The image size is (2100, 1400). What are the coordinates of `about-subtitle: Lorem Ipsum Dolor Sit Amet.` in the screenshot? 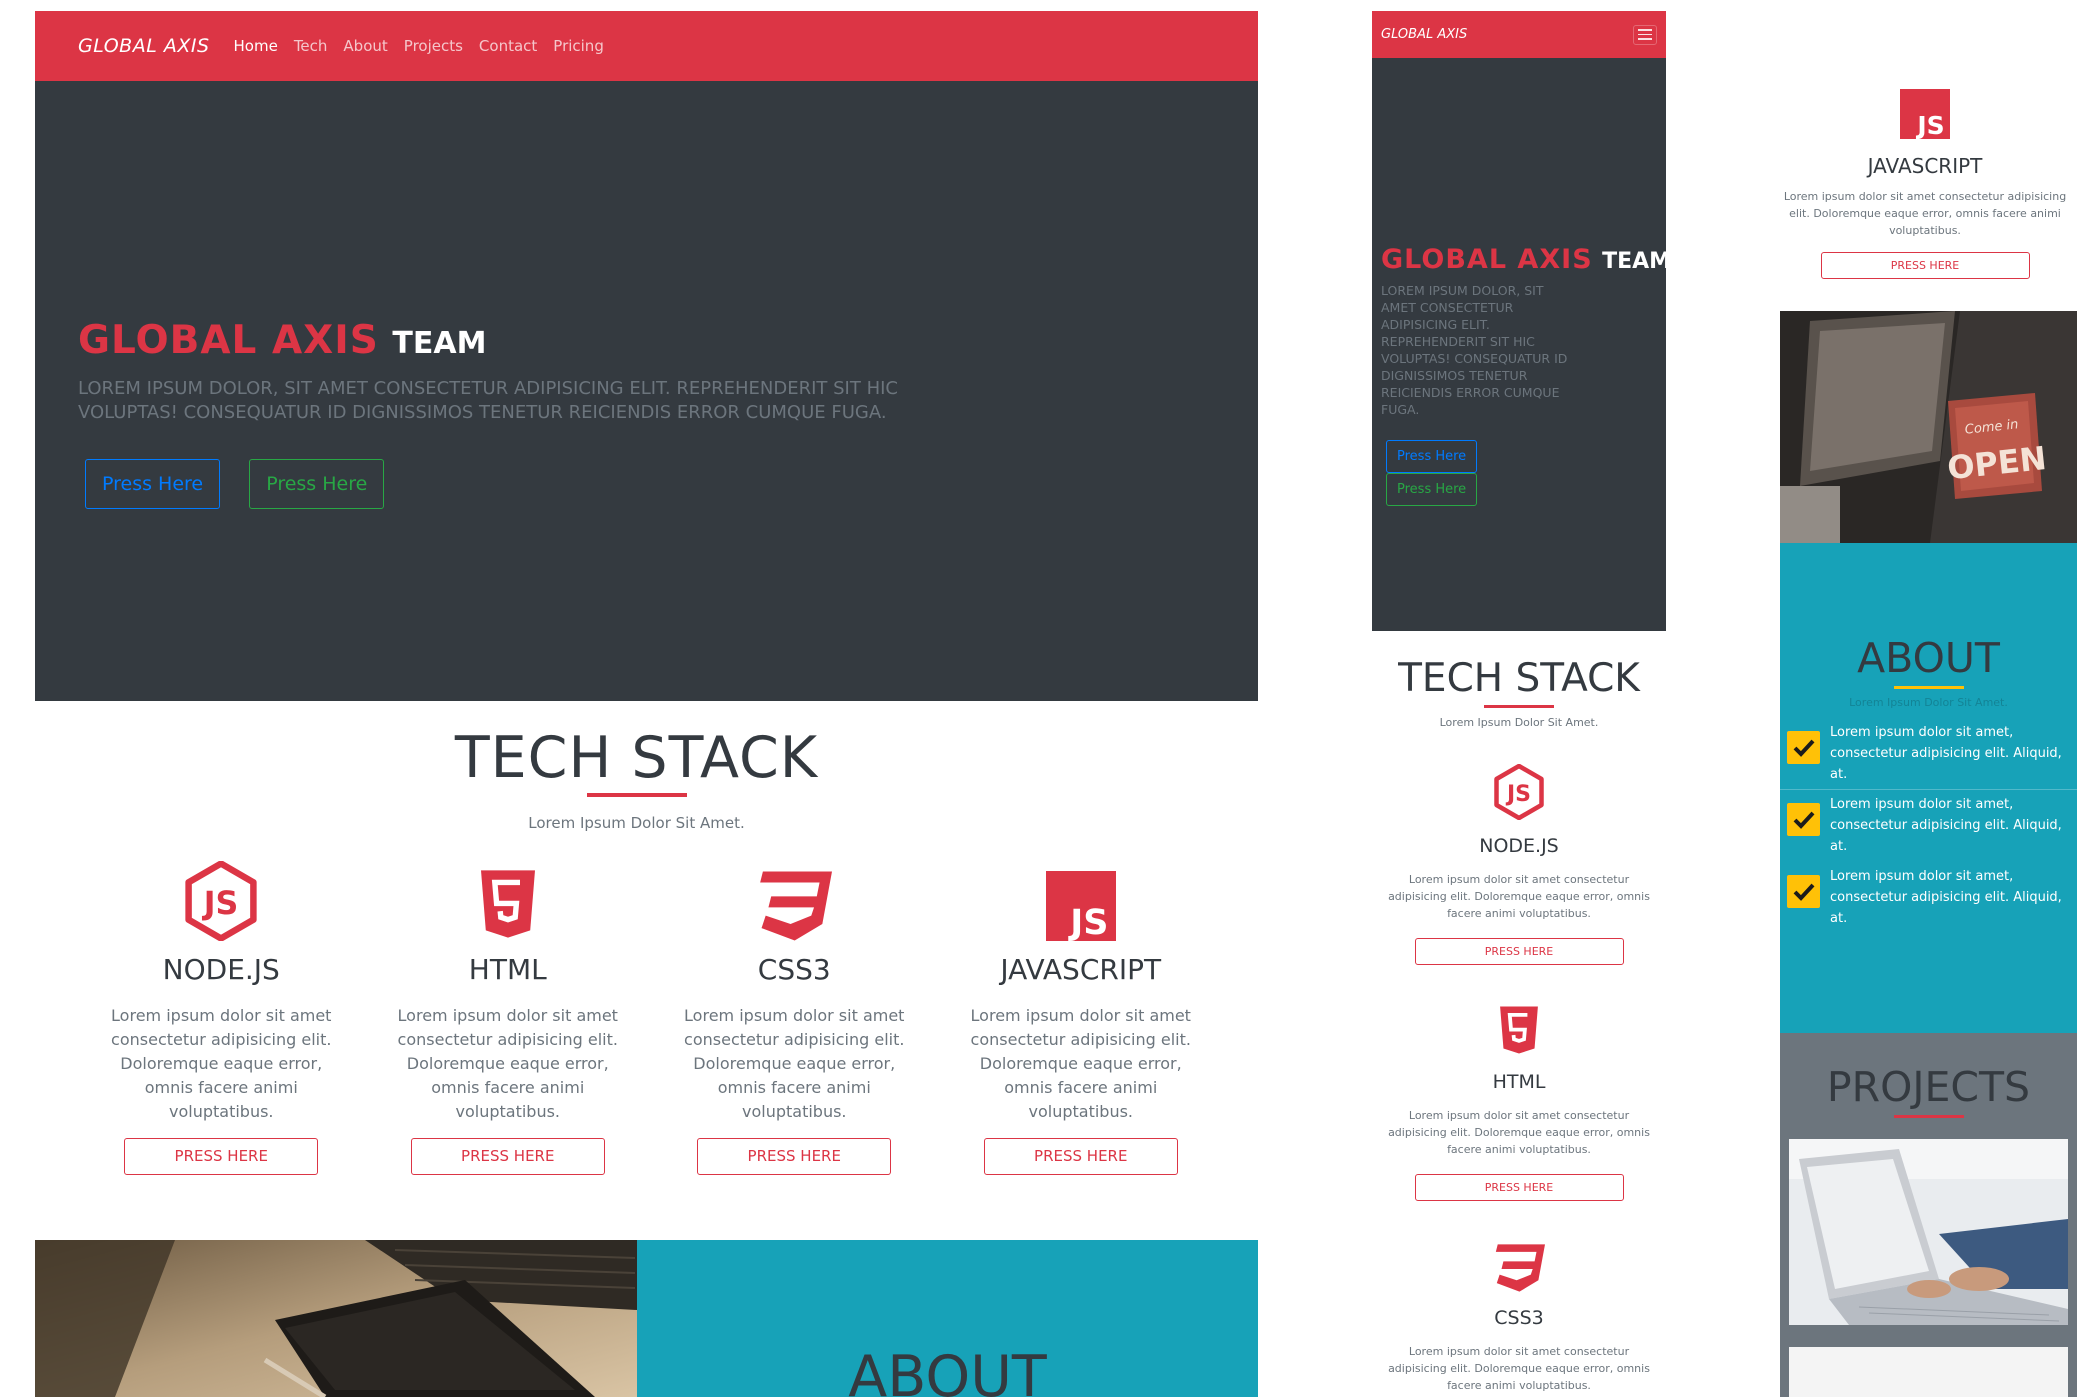 It's located at (1928, 702).